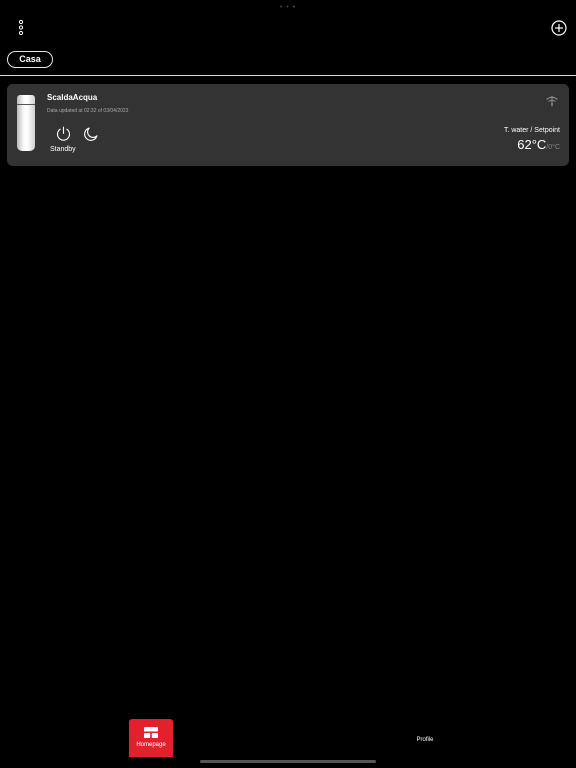 The image size is (576, 768). Describe the element at coordinates (425, 744) in the screenshot. I see `tab-profile: Profile` at that location.